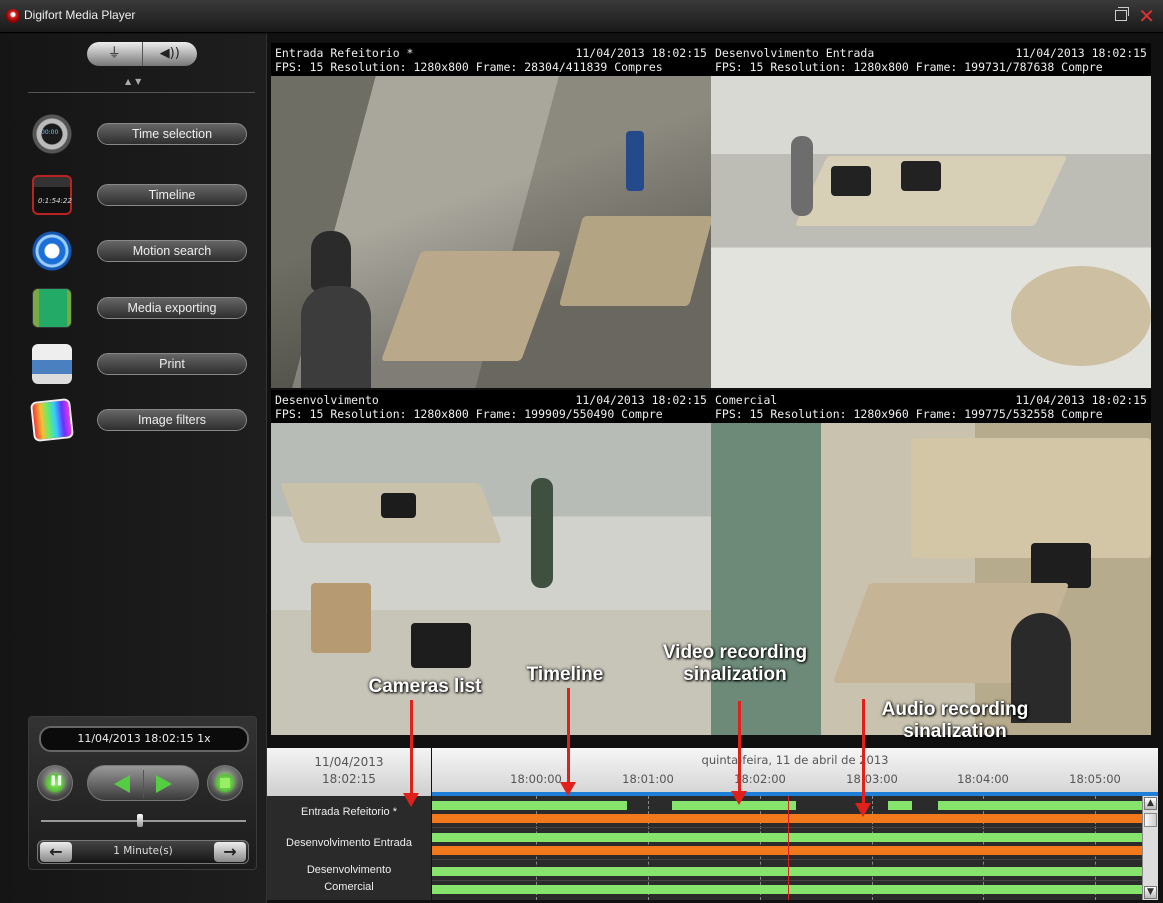  What do you see at coordinates (230, 852) in the screenshot?
I see `interval-next-button: →` at bounding box center [230, 852].